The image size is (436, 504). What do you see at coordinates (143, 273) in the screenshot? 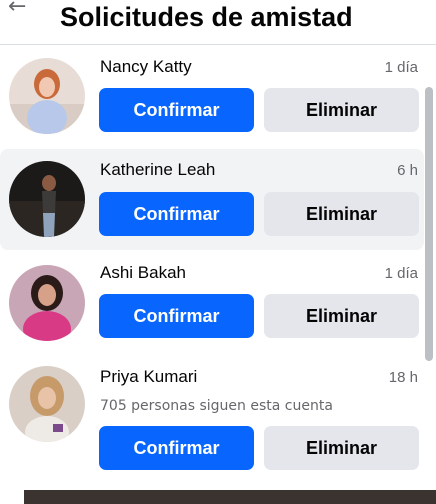
I see `request-name: Ashi Bakah` at bounding box center [143, 273].